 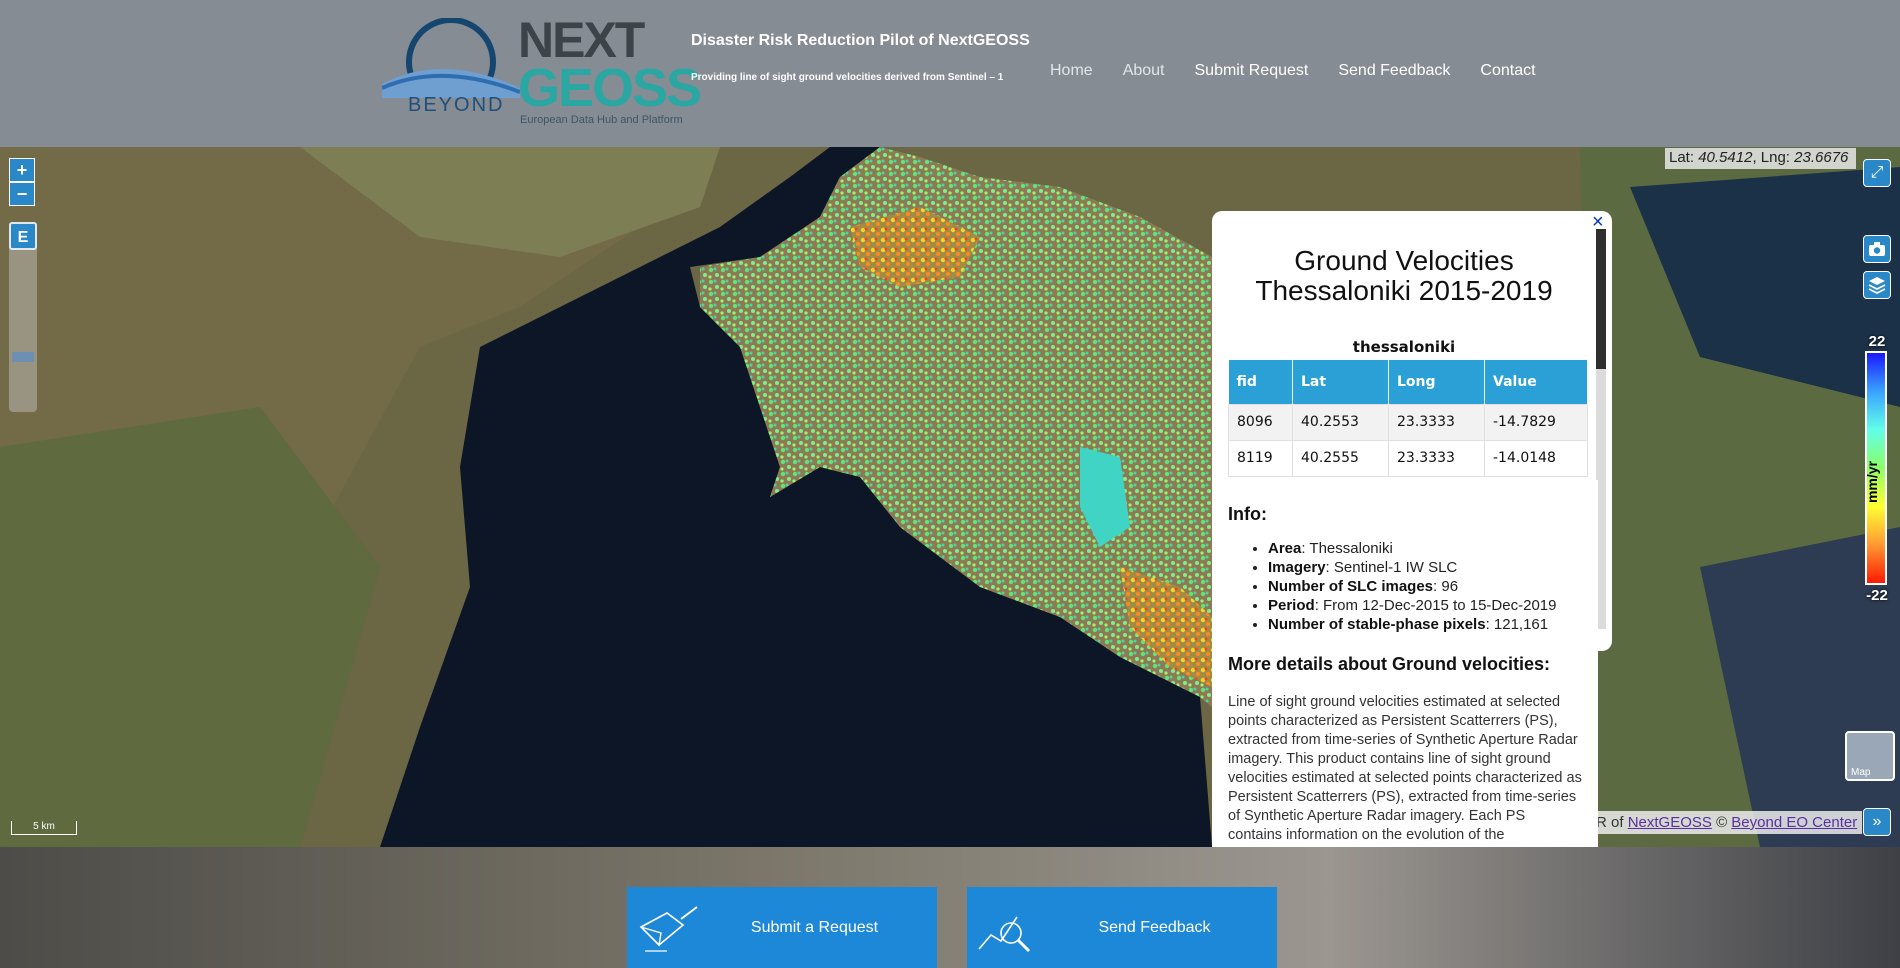 I want to click on nextgeoss-logo-geoss: GEOSS, so click(x=610, y=88).